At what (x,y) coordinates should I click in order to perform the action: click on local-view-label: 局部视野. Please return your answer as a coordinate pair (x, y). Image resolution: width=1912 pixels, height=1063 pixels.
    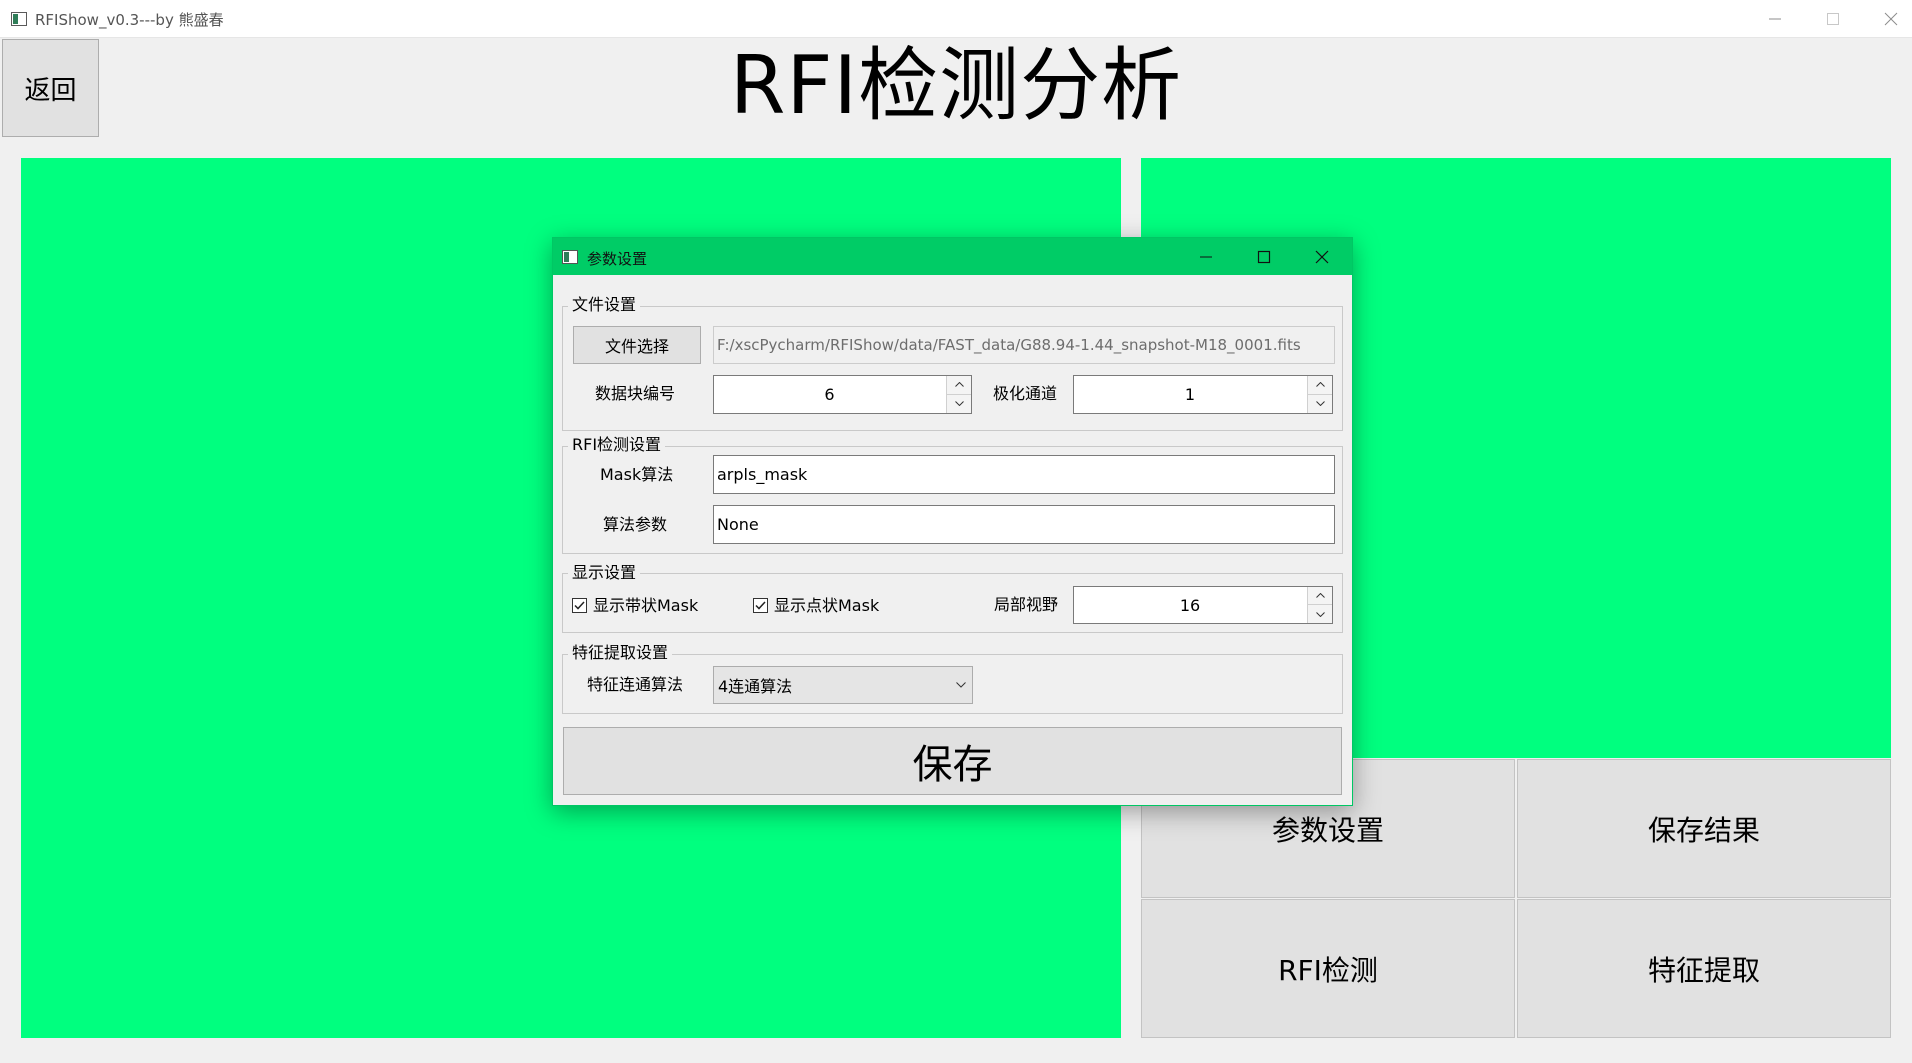
    Looking at the image, I should click on (1026, 604).